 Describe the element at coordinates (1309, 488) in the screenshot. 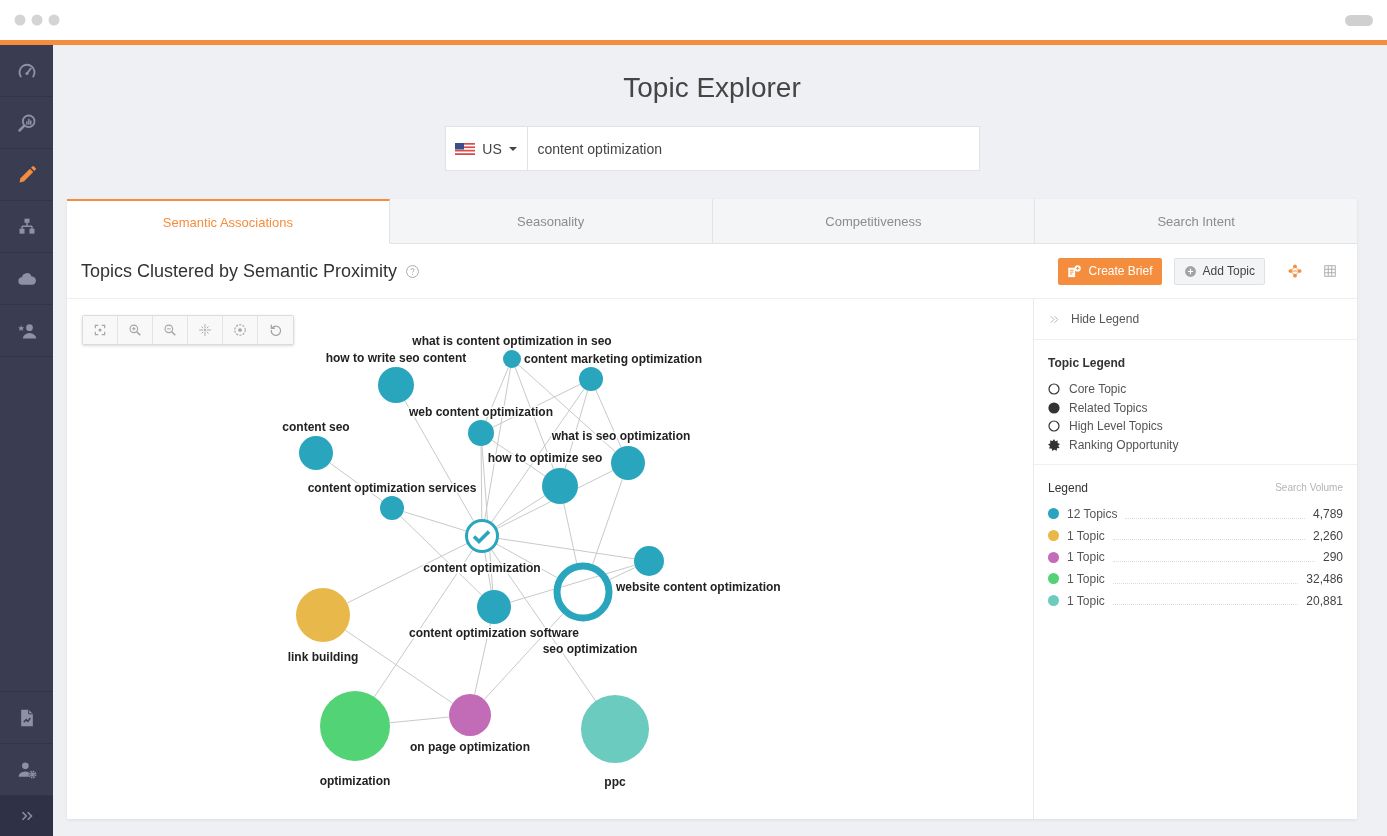

I see `column-heading: Search Volume` at that location.